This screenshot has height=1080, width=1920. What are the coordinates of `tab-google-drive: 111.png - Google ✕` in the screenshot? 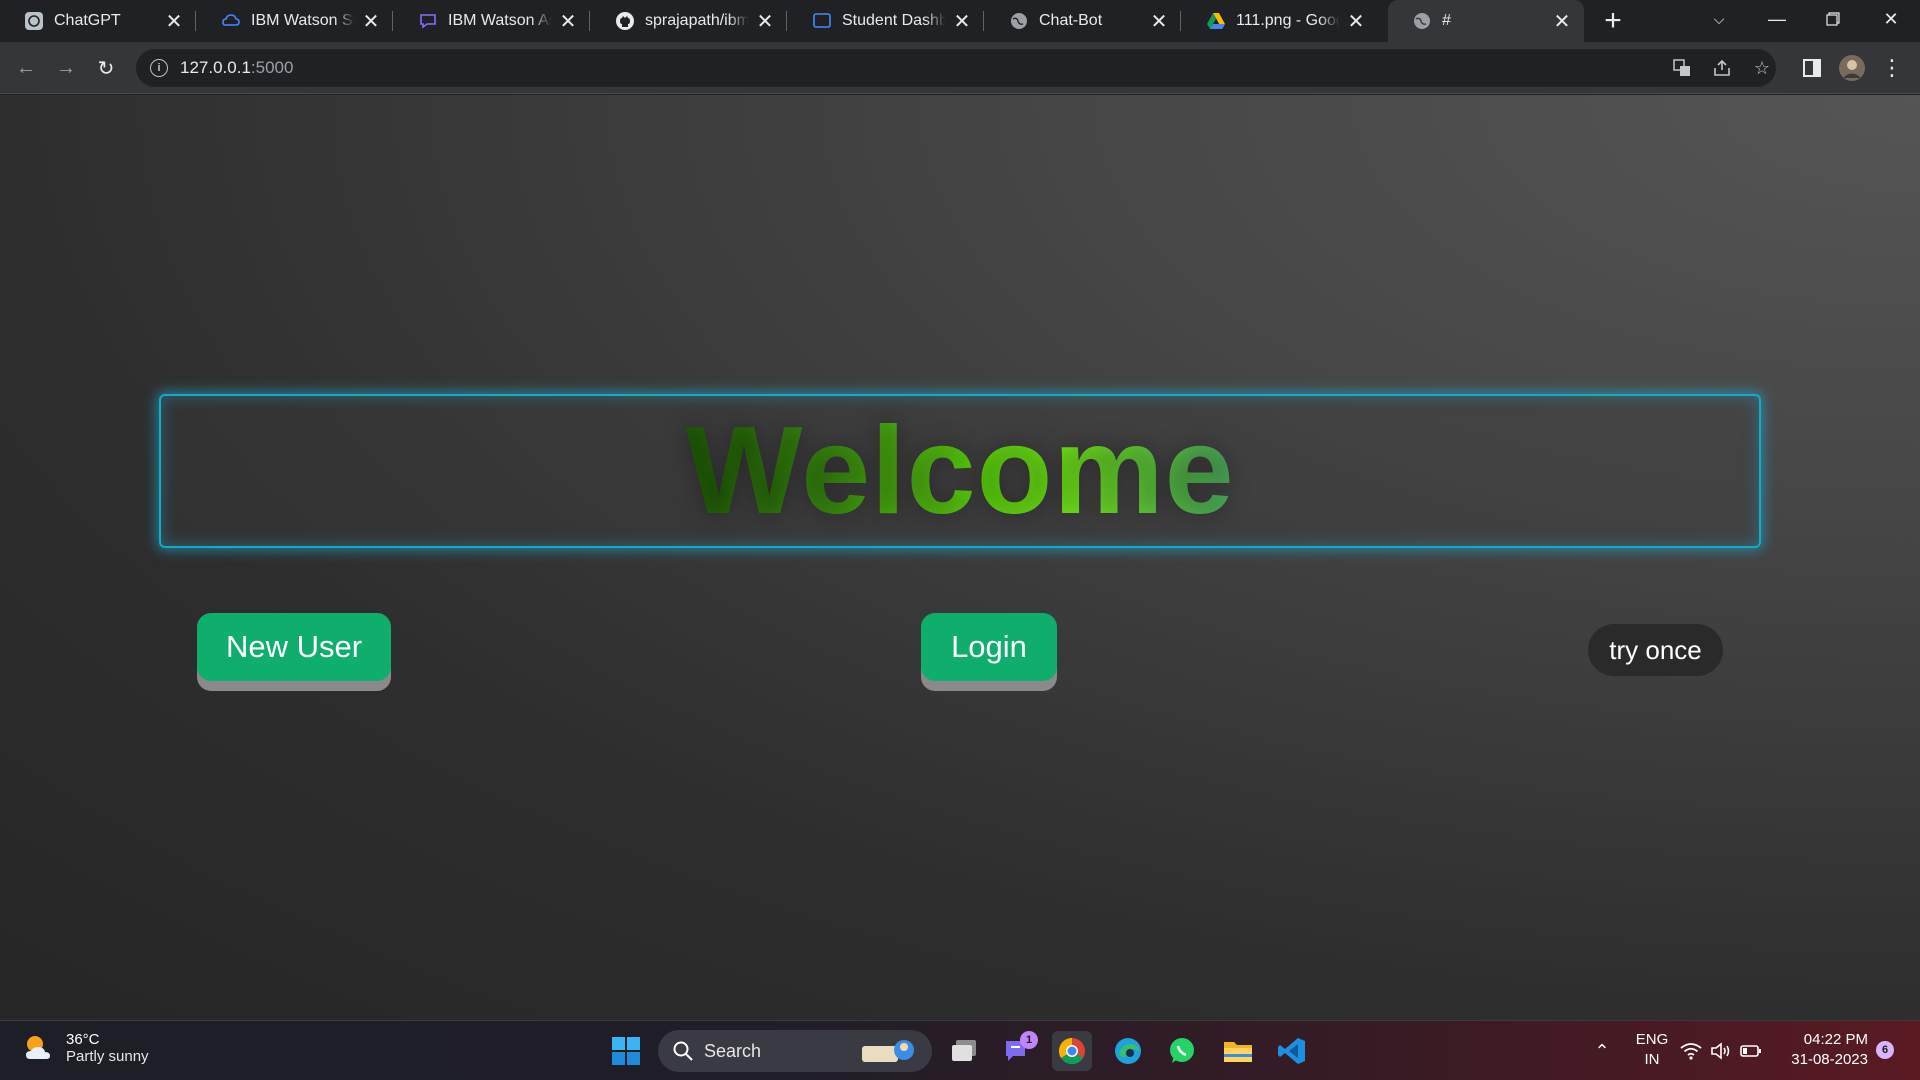 It's located at (1280, 21).